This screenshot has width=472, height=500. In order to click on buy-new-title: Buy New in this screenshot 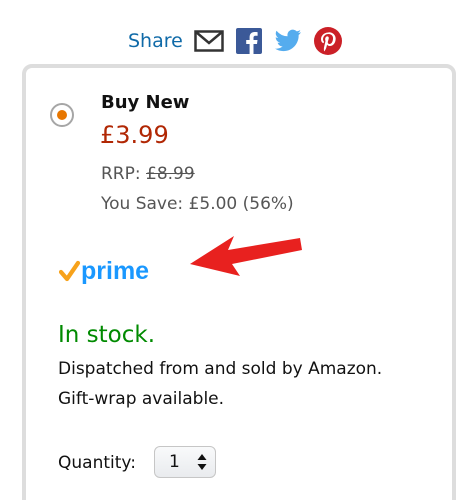, I will do `click(145, 102)`.